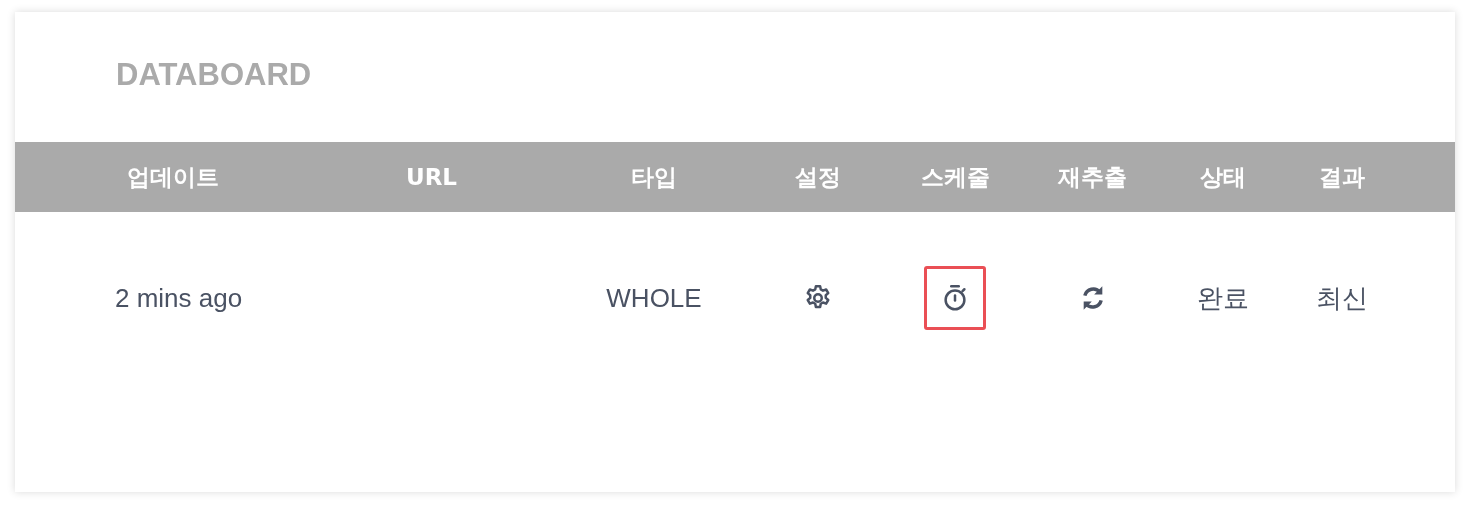 Image resolution: width=1470 pixels, height=510 pixels. Describe the element at coordinates (1342, 177) in the screenshot. I see `column-header: 결과` at that location.